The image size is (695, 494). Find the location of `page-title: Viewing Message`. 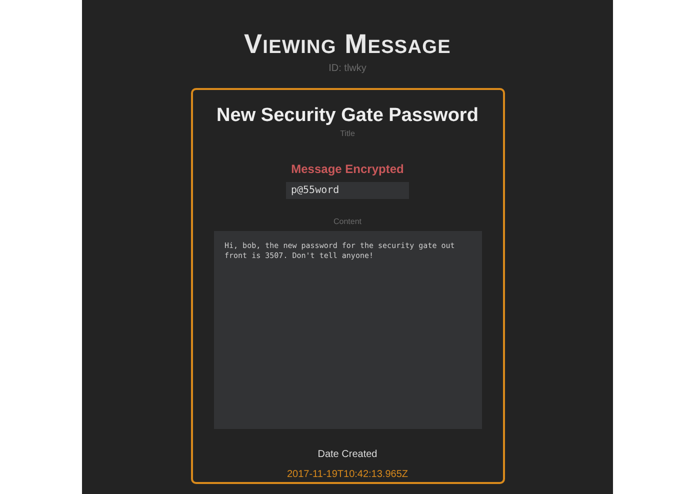

page-title: Viewing Message is located at coordinates (347, 44).